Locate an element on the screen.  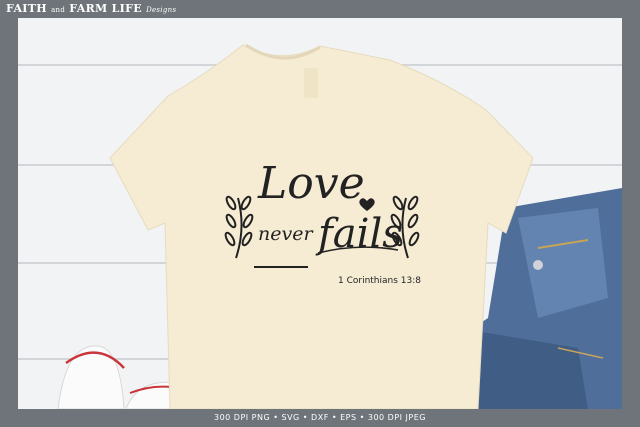
button-rivet is located at coordinates (538, 265).